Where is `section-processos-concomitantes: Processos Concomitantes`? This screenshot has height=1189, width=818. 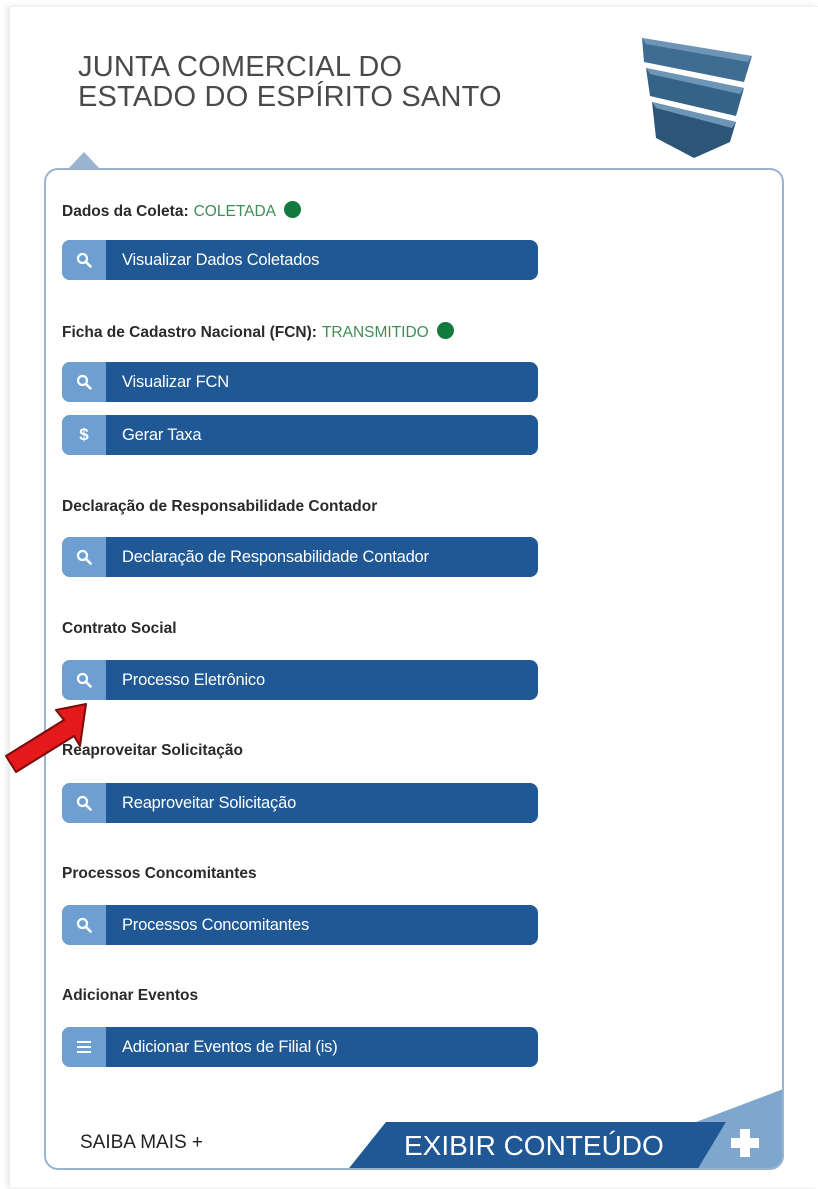
section-processos-concomitantes: Processos Concomitantes is located at coordinates (159, 874).